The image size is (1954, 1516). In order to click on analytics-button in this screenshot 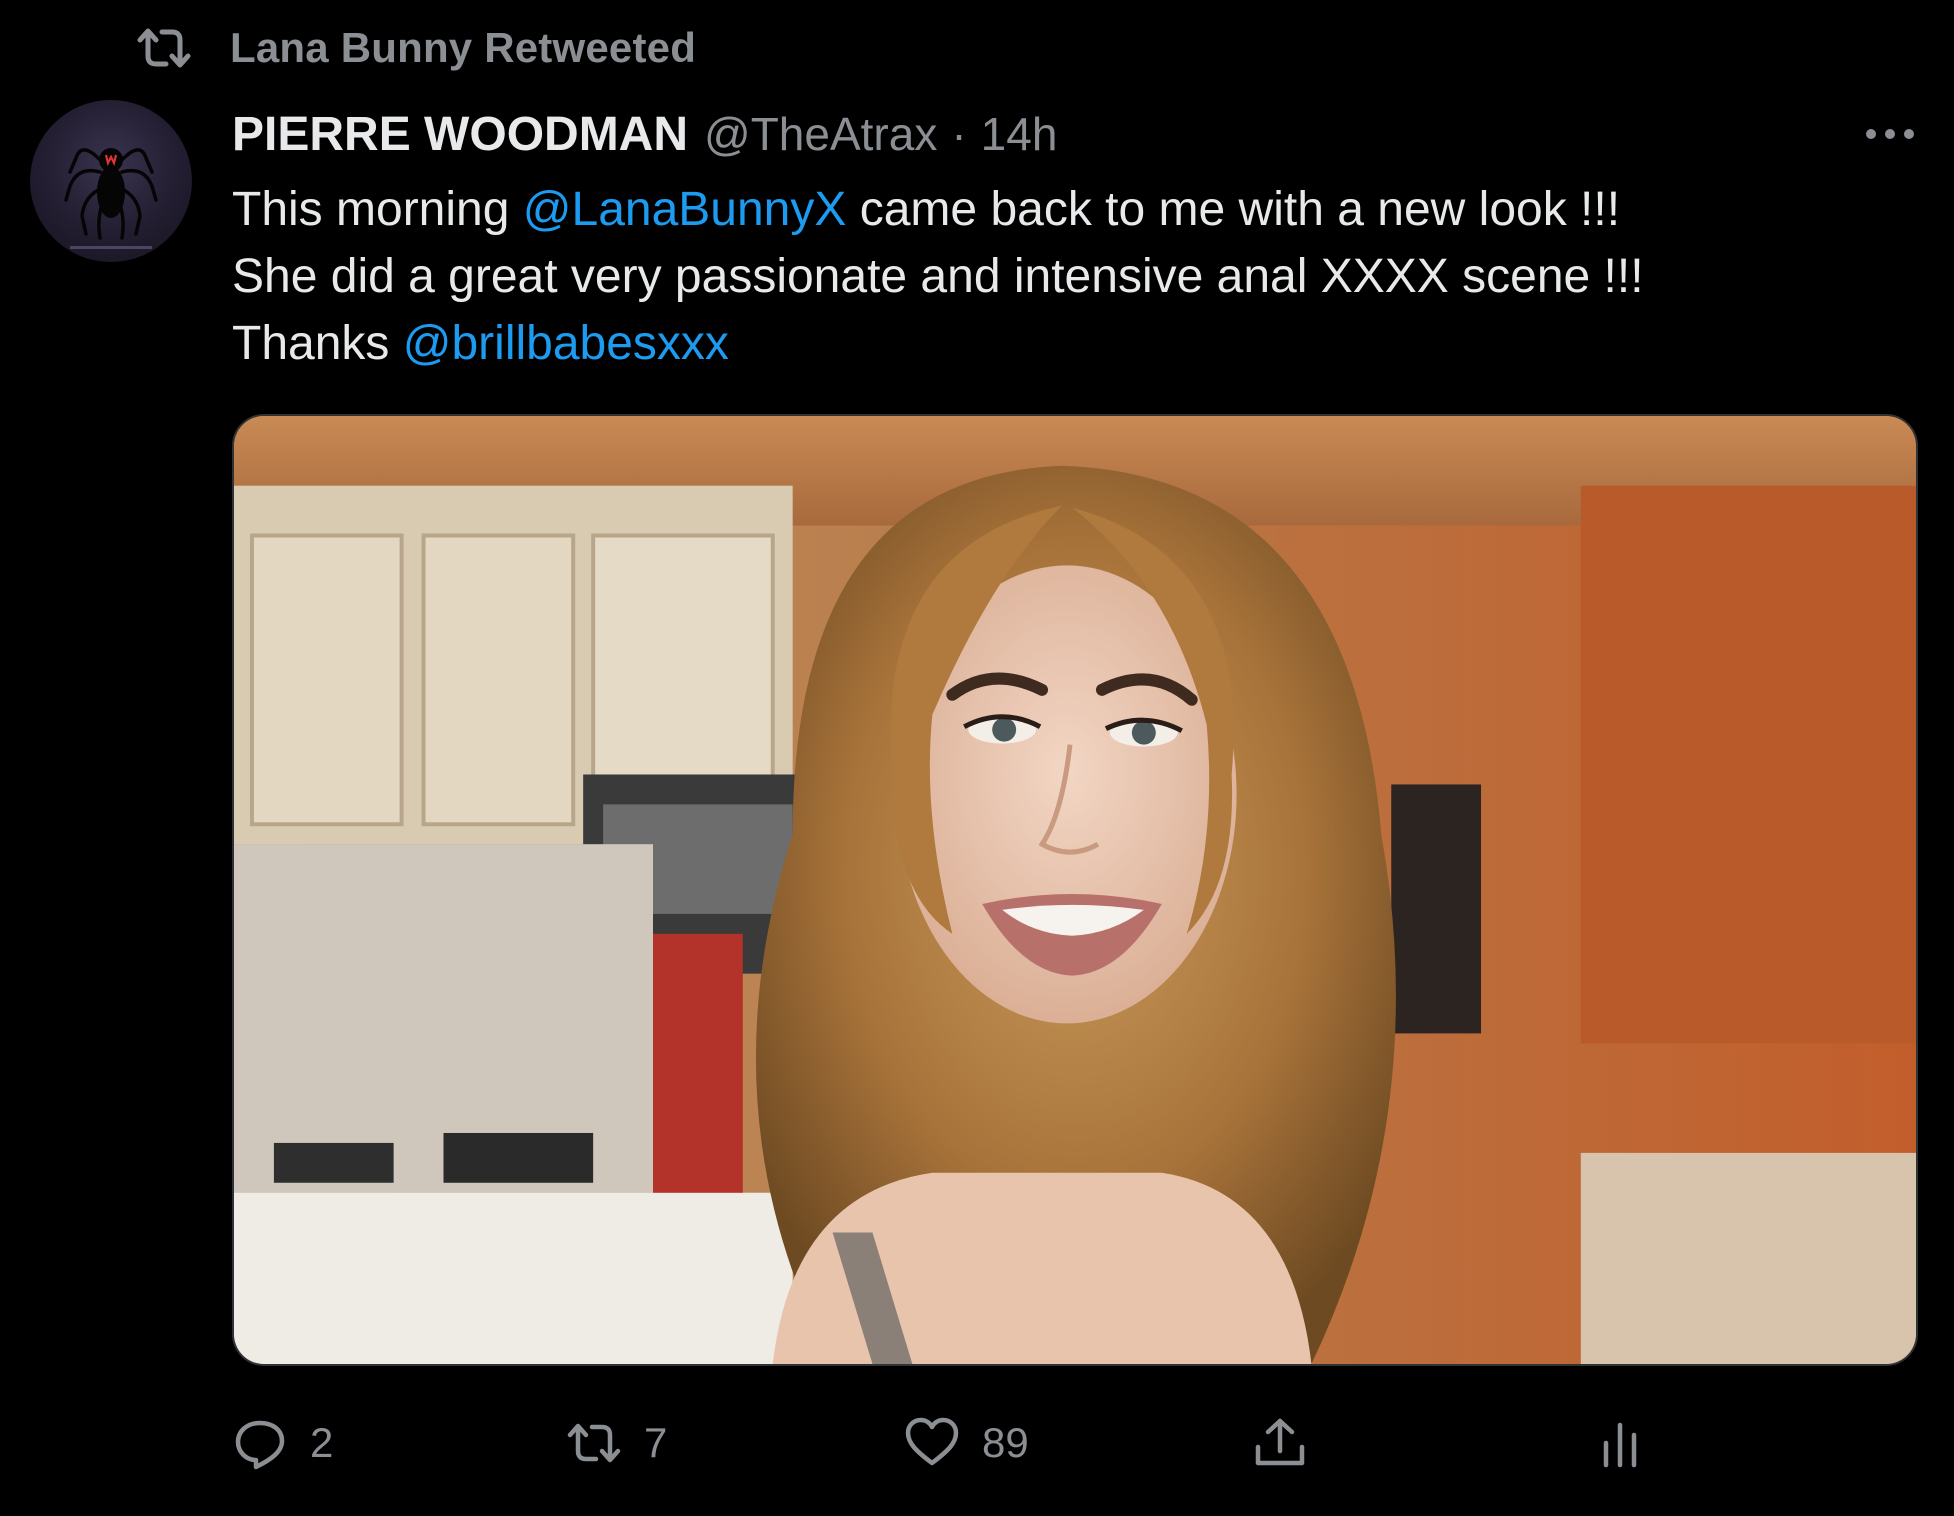, I will do `click(1620, 1443)`.